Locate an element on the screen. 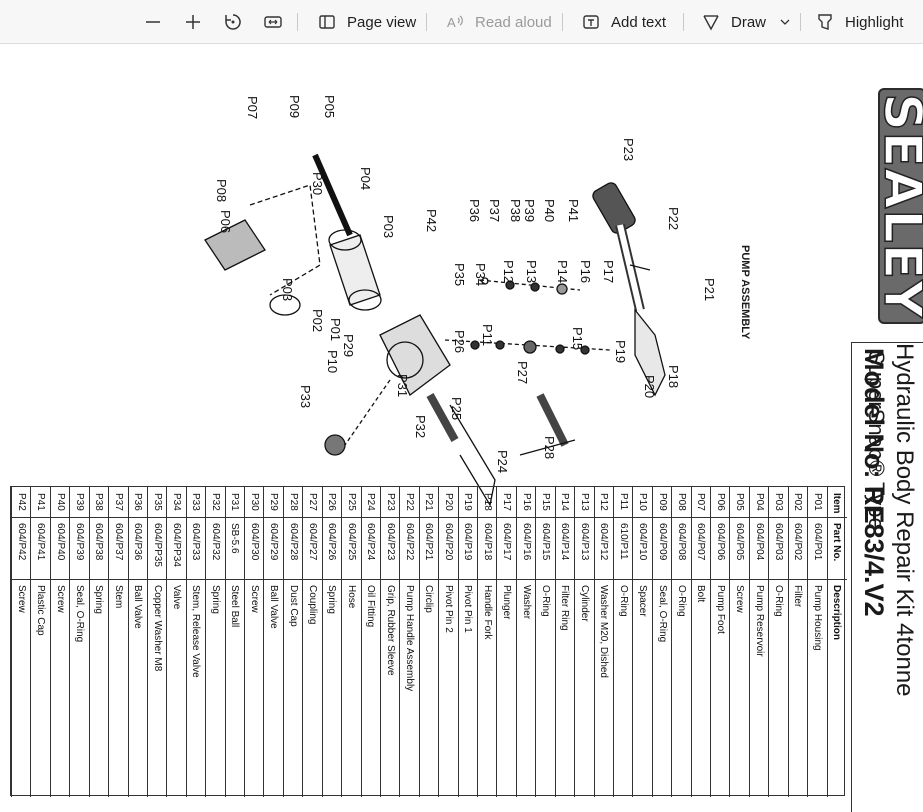 The width and height of the screenshot is (923, 812). zoom-in-button is located at coordinates (198, 22).